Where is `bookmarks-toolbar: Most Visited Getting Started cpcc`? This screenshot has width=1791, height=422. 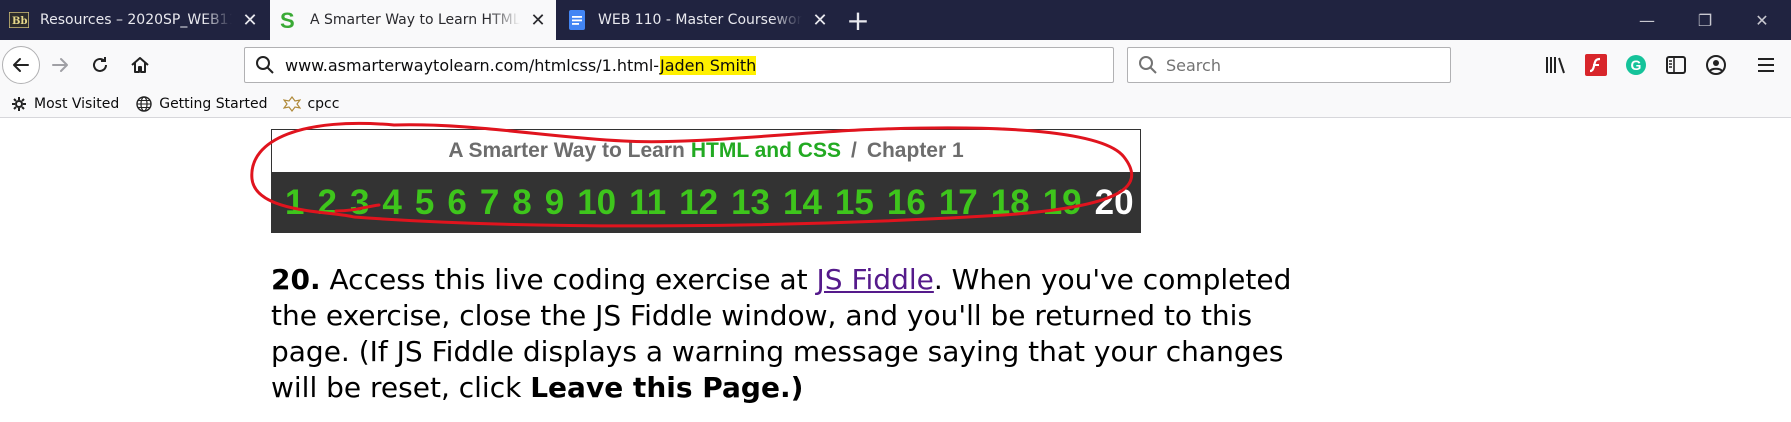
bookmarks-toolbar: Most Visited Getting Started cpcc is located at coordinates (895, 104).